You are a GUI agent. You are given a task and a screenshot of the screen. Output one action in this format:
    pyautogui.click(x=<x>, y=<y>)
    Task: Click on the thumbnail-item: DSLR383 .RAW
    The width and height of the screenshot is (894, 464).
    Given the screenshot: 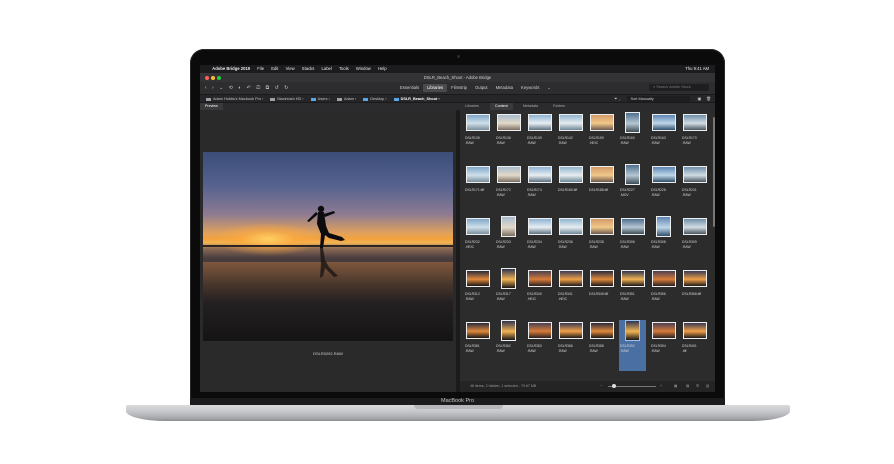 What is the action you would take?
    pyautogui.click(x=539, y=345)
    